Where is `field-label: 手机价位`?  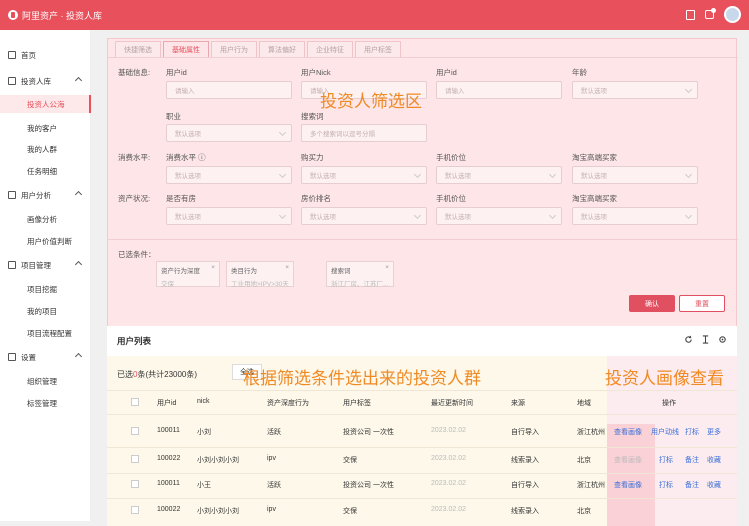
field-label: 手机价位 is located at coordinates (451, 198).